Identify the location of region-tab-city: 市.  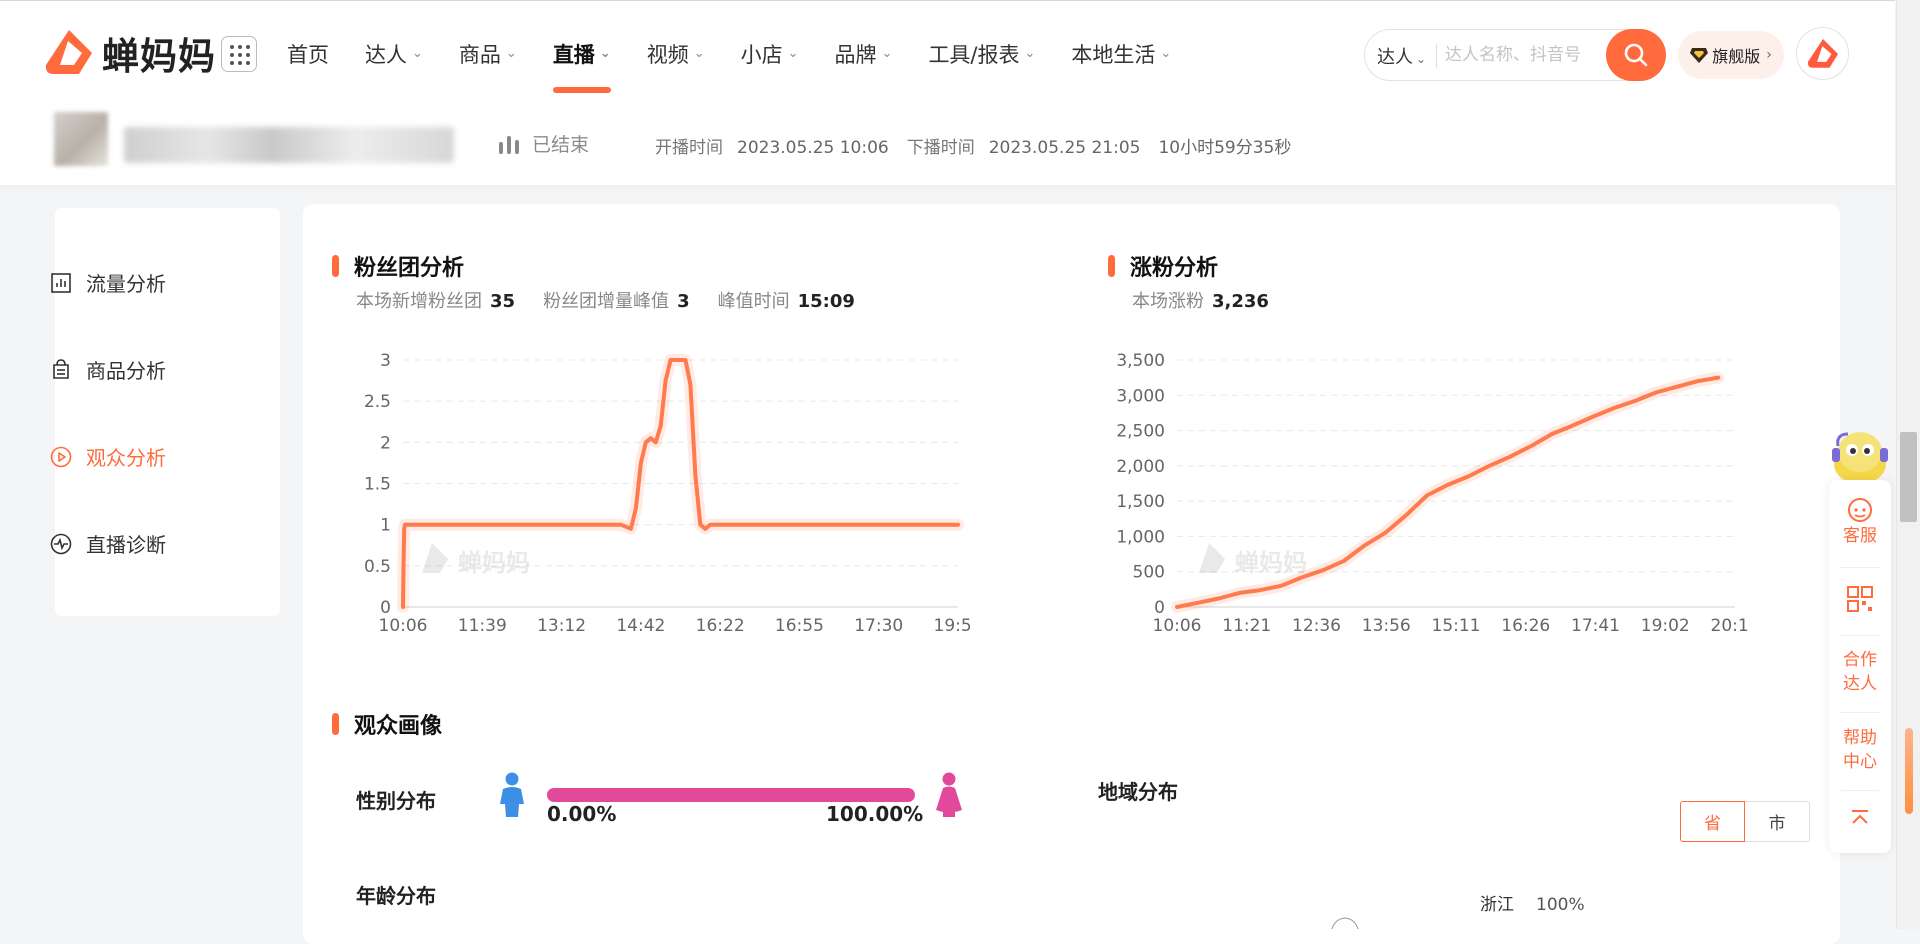
(1777, 821).